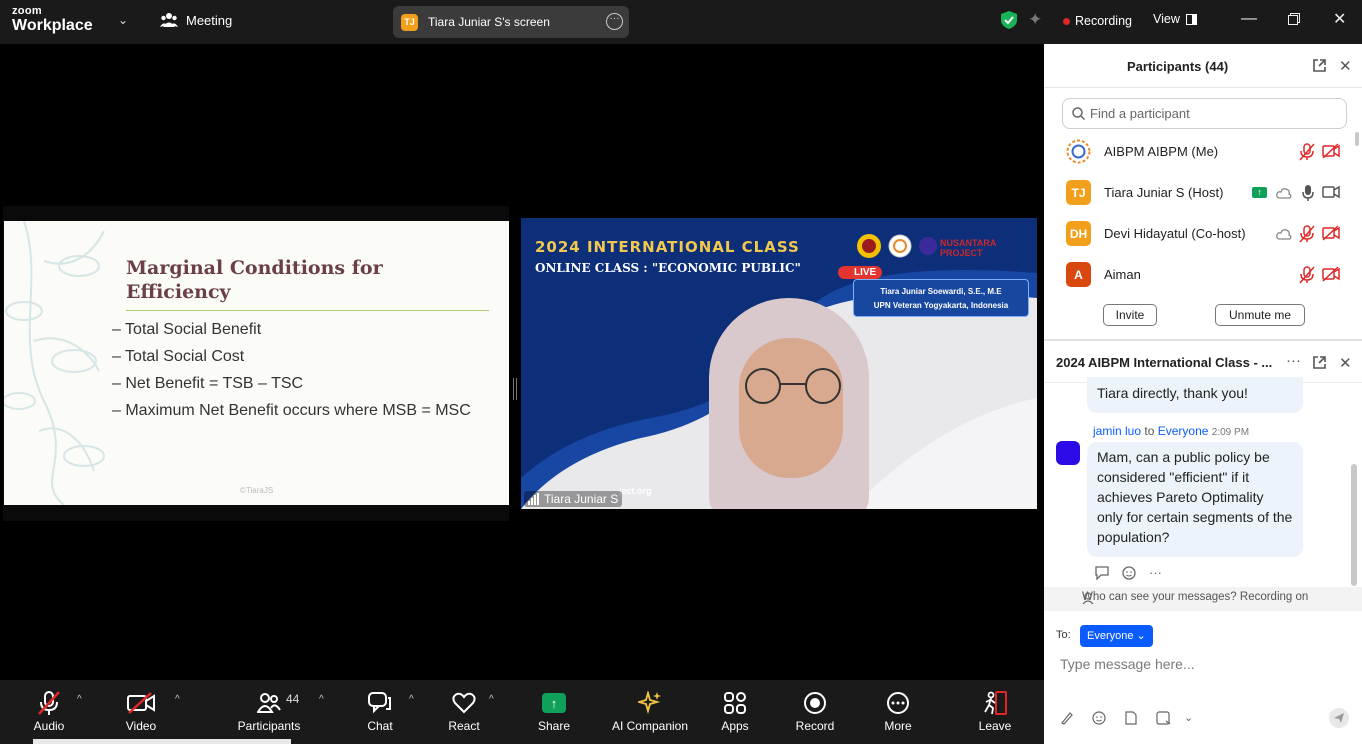 The image size is (1362, 744). I want to click on more-actions-icon: ···, so click(1155, 572).